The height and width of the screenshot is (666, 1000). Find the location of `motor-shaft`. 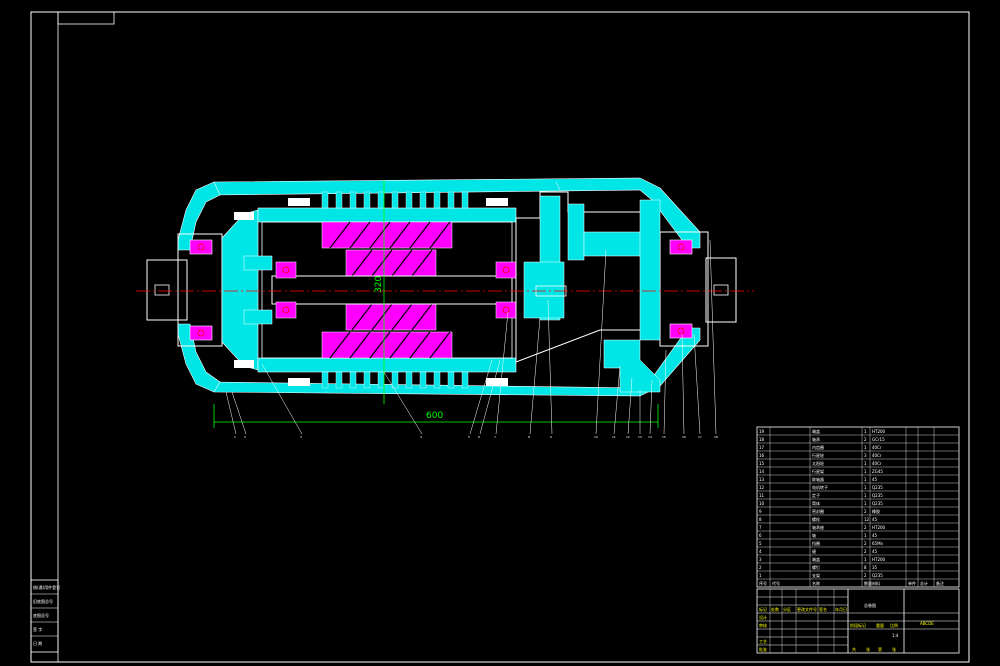

motor-shaft is located at coordinates (392, 290).